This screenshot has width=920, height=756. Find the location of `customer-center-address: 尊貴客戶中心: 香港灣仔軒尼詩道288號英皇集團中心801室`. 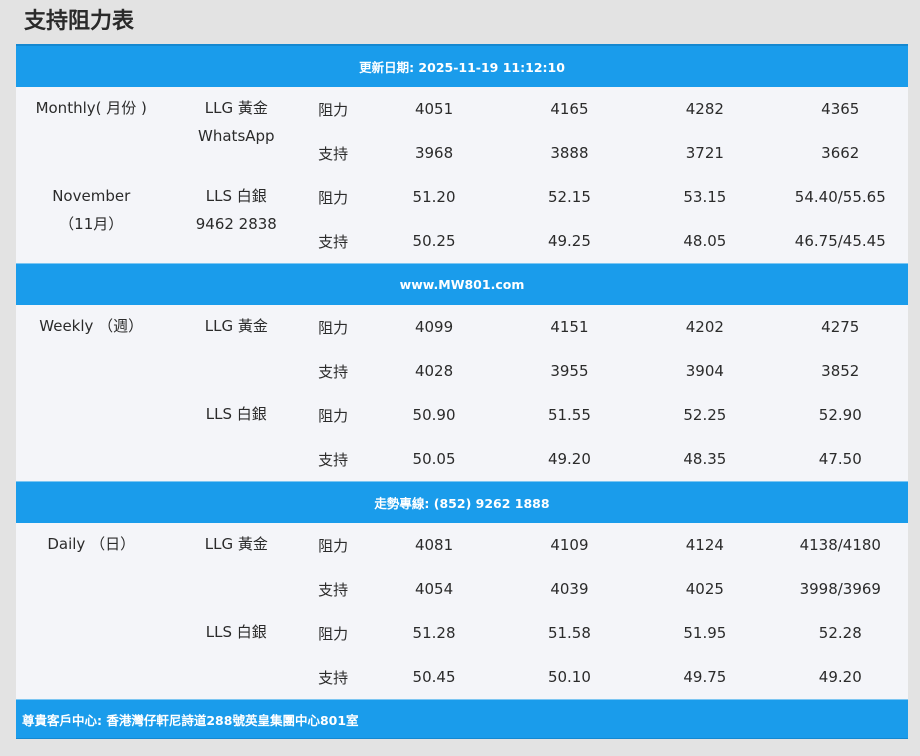

customer-center-address: 尊貴客戶中心: 香港灣仔軒尼詩道288號英皇集團中心801室 is located at coordinates (462, 719).